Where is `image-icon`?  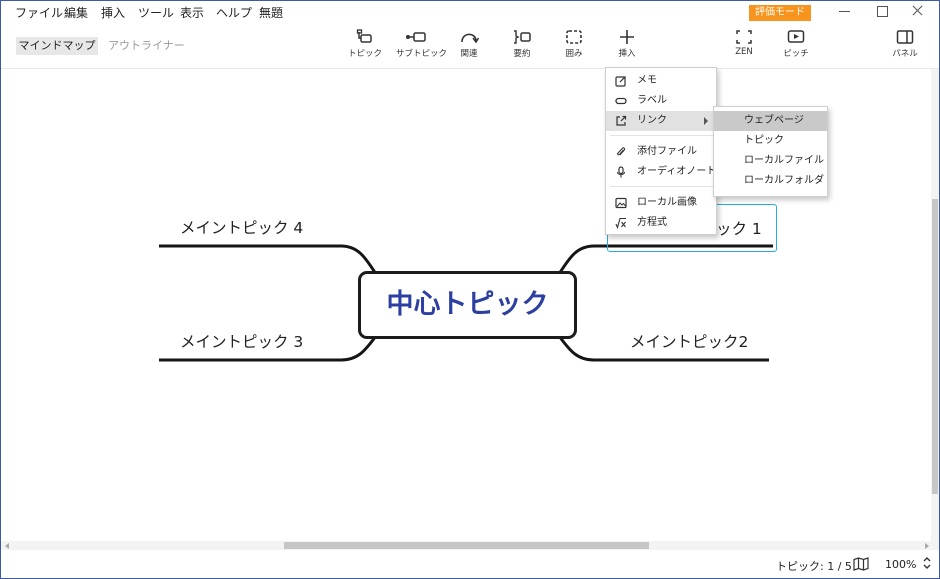 image-icon is located at coordinates (621, 203).